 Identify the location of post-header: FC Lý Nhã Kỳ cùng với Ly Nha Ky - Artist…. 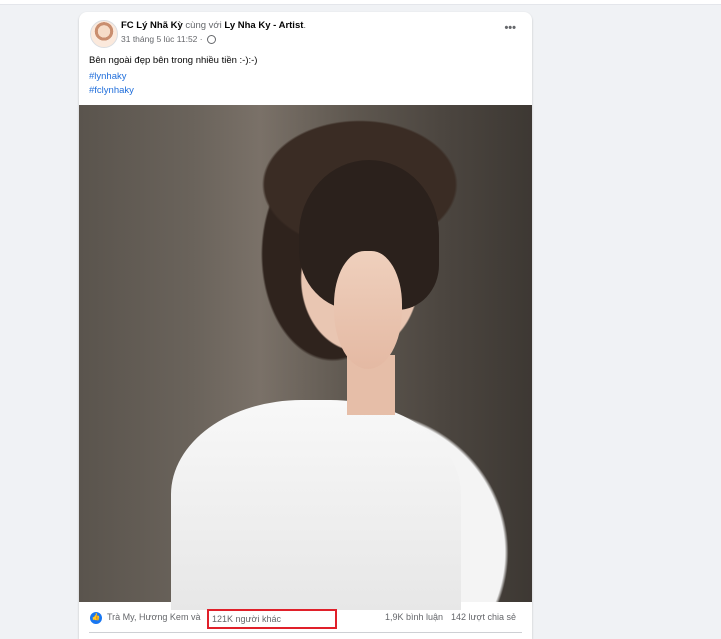
(305, 32).